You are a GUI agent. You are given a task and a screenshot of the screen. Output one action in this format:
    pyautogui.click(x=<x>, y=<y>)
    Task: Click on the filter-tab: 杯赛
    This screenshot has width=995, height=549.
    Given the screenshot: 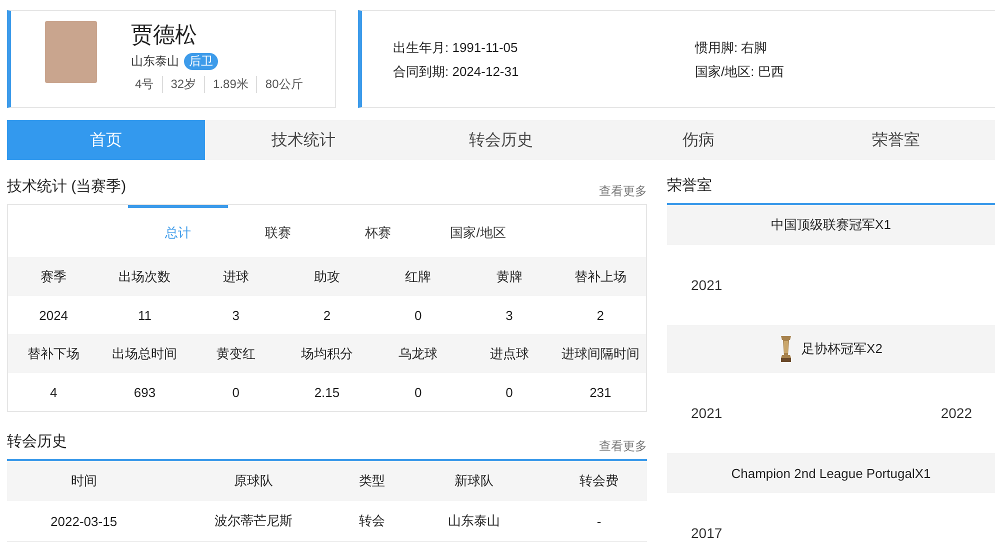 What is the action you would take?
    pyautogui.click(x=378, y=231)
    